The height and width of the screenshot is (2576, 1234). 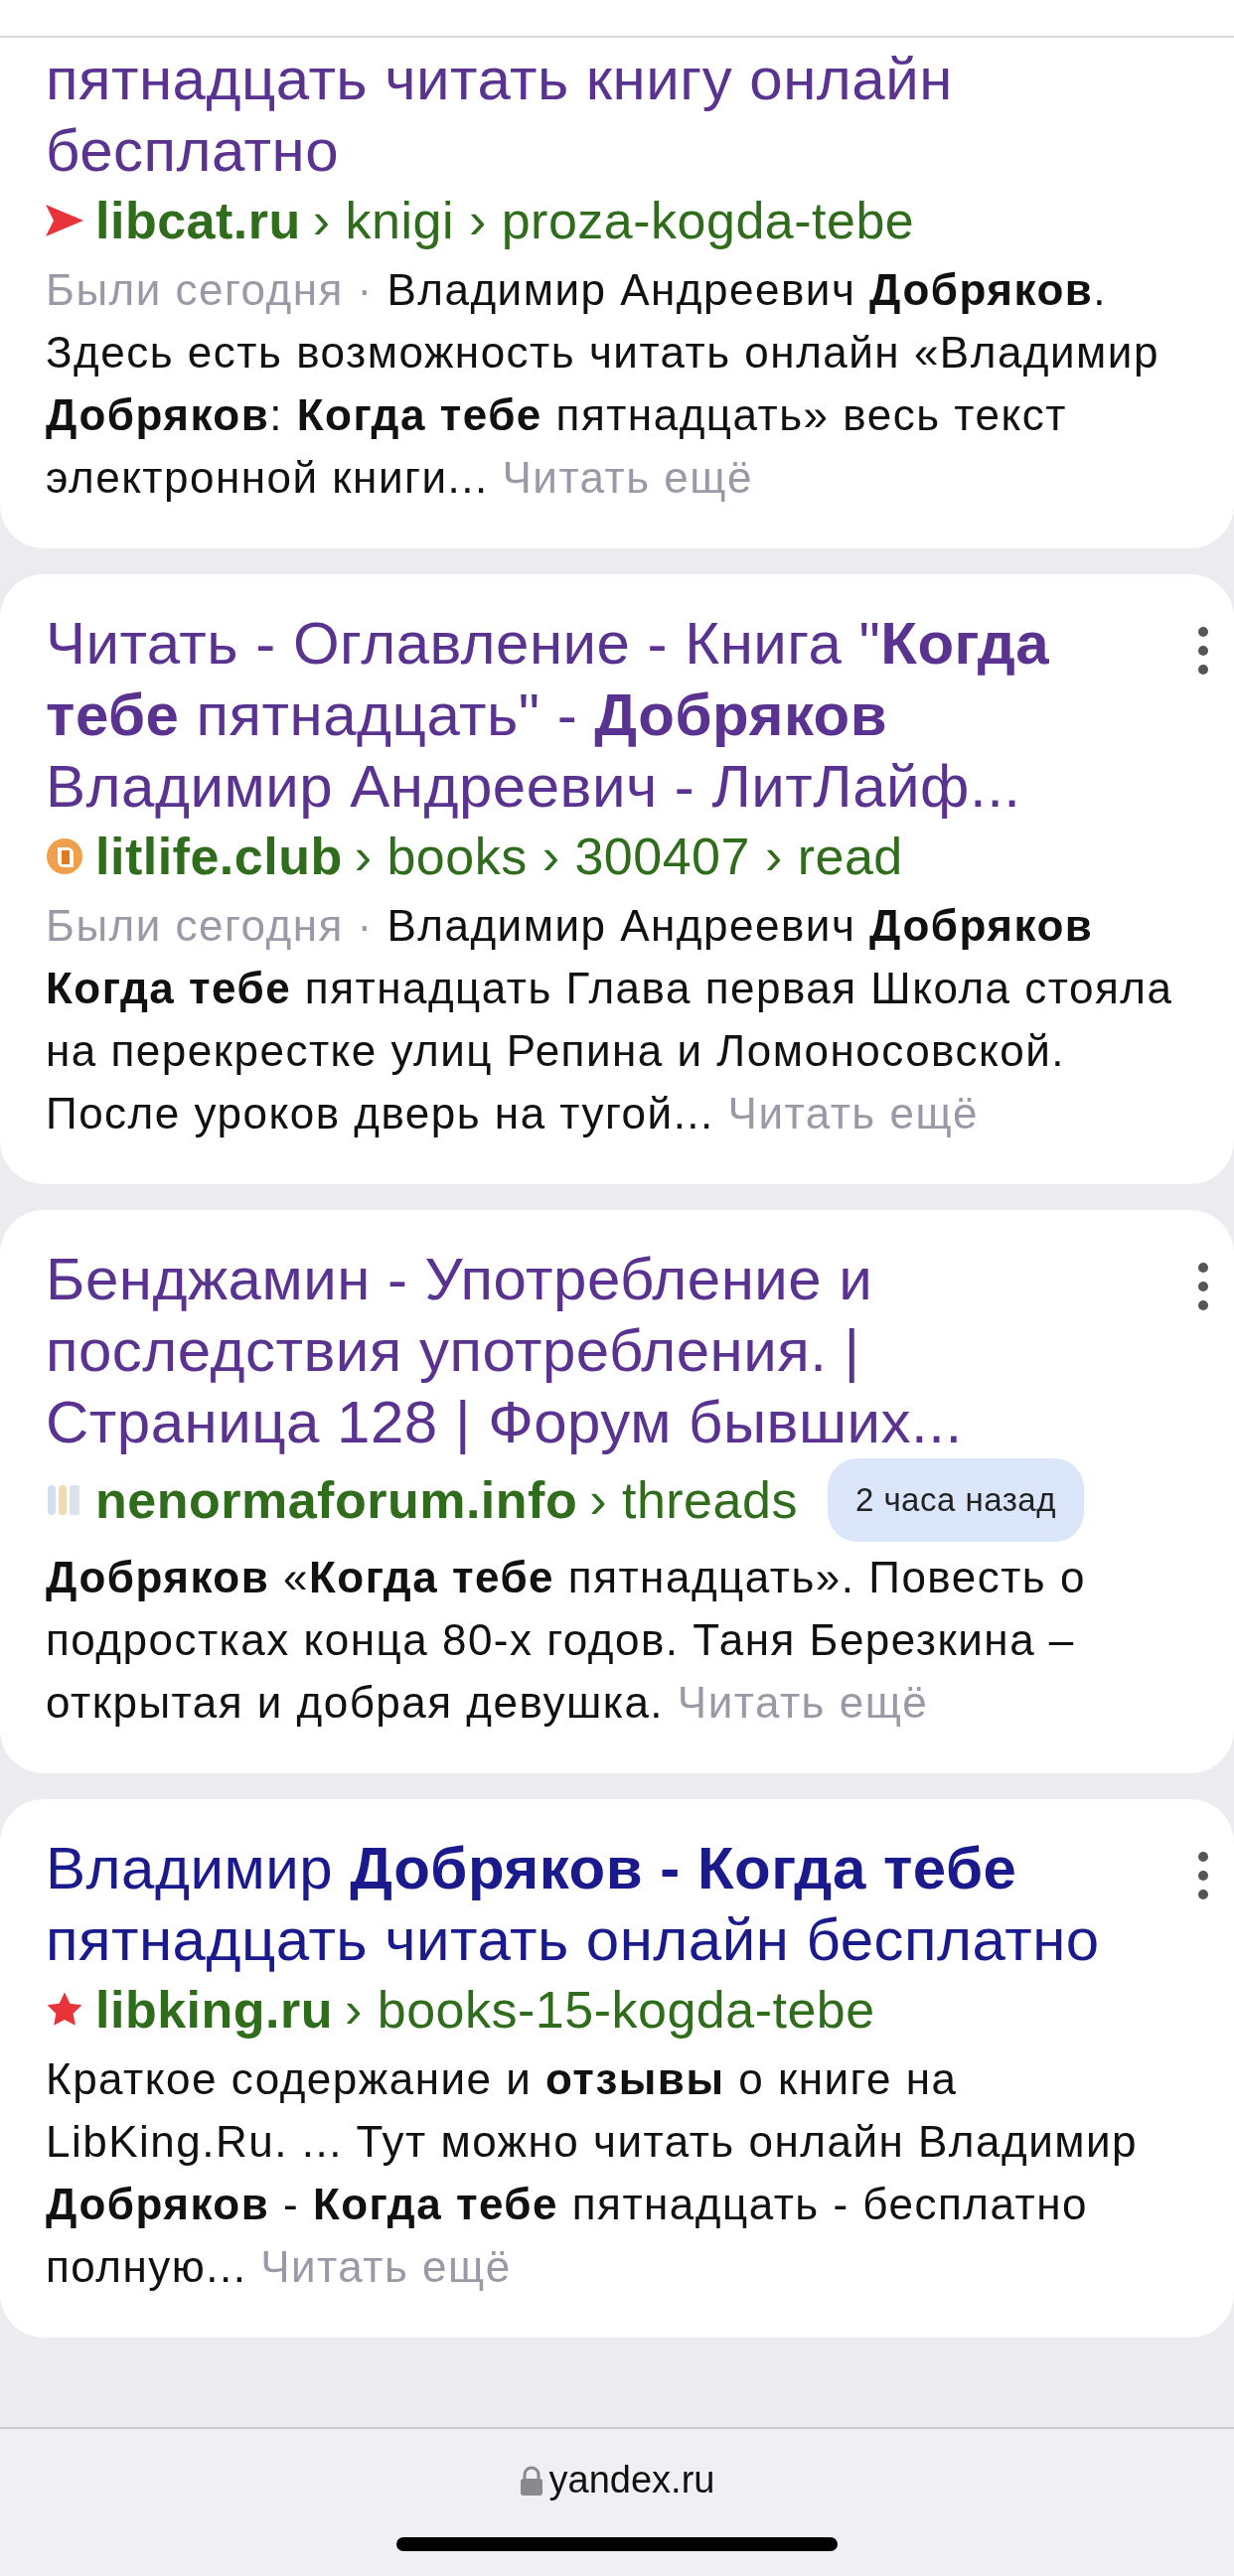 What do you see at coordinates (610, 1020) in the screenshot?
I see `snippet-text: Были сегодня · Владимир Андреевич Добряков Когда тебе пятнадцать Глава первая Школа стояла на перекрестке улиц Репина и Ломоносовской. После уроков дверь на тугой... Читать ещё` at bounding box center [610, 1020].